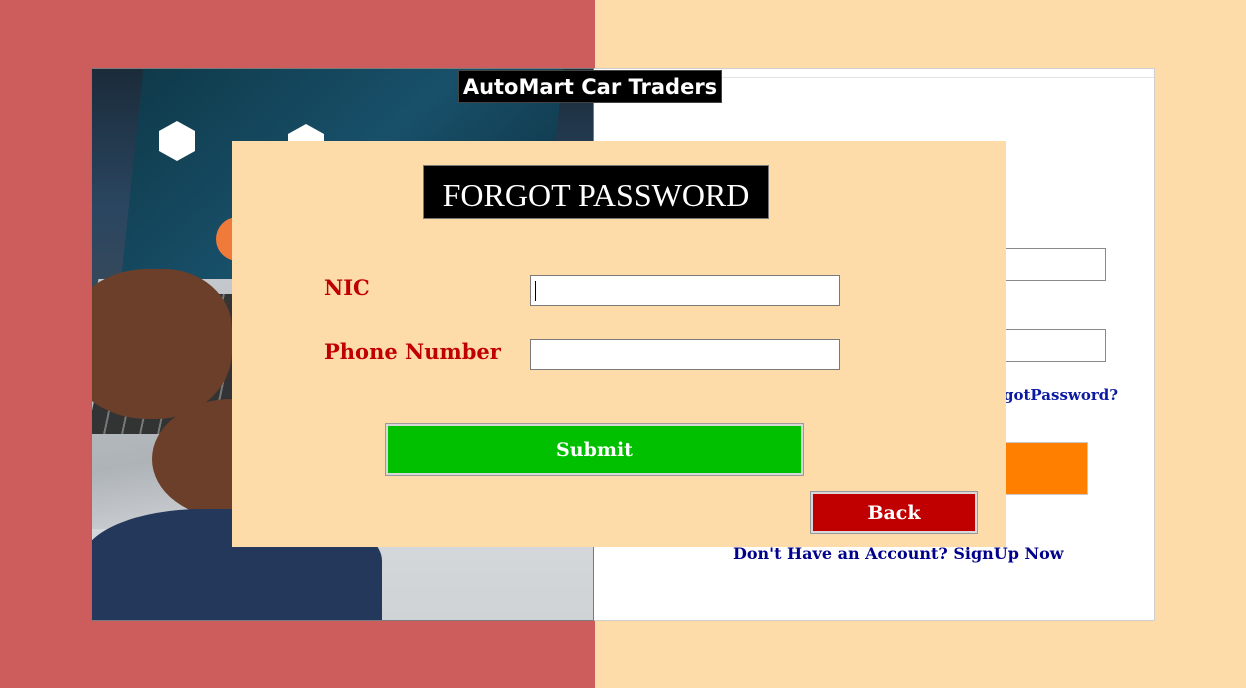 This screenshot has width=1246, height=688. I want to click on login-password-input, so click(1055, 345).